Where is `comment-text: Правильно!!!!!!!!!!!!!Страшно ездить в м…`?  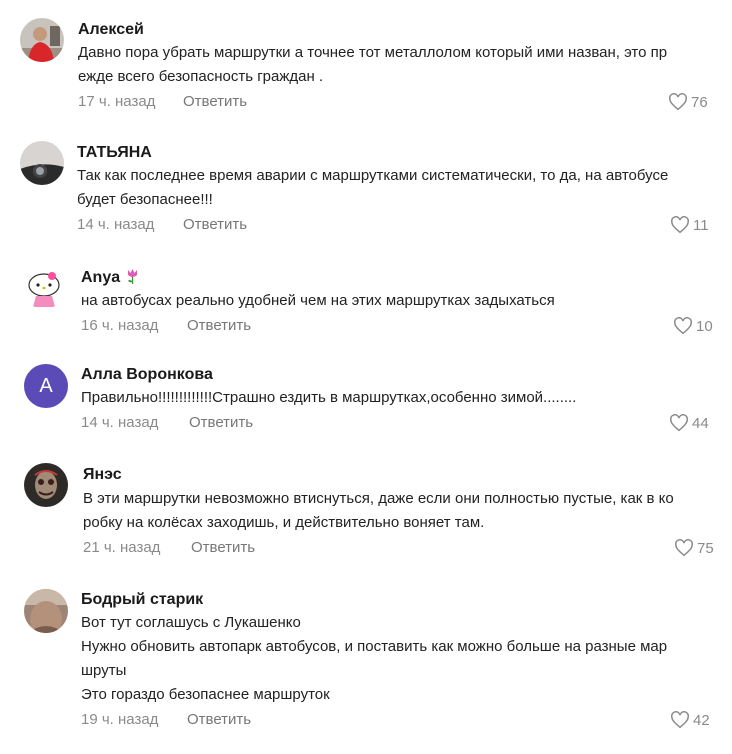
comment-text: Правильно!!!!!!!!!!!!!Страшно ездить в м… is located at coordinates (401, 398).